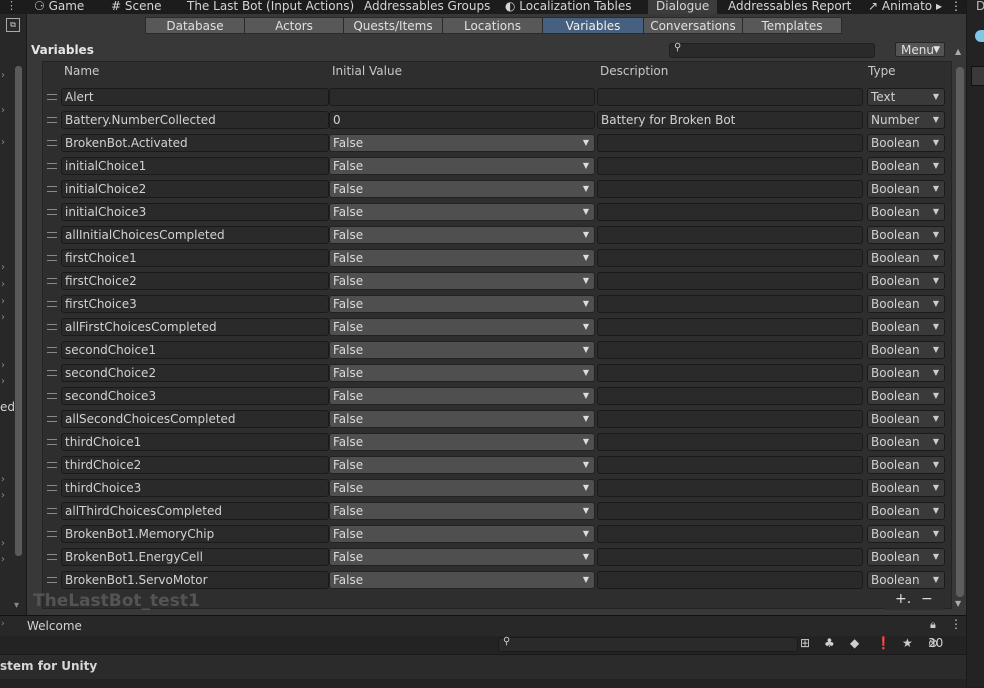 The width and height of the screenshot is (984, 688). Describe the element at coordinates (54, 626) in the screenshot. I see `console-tab-label: Welcome` at that location.